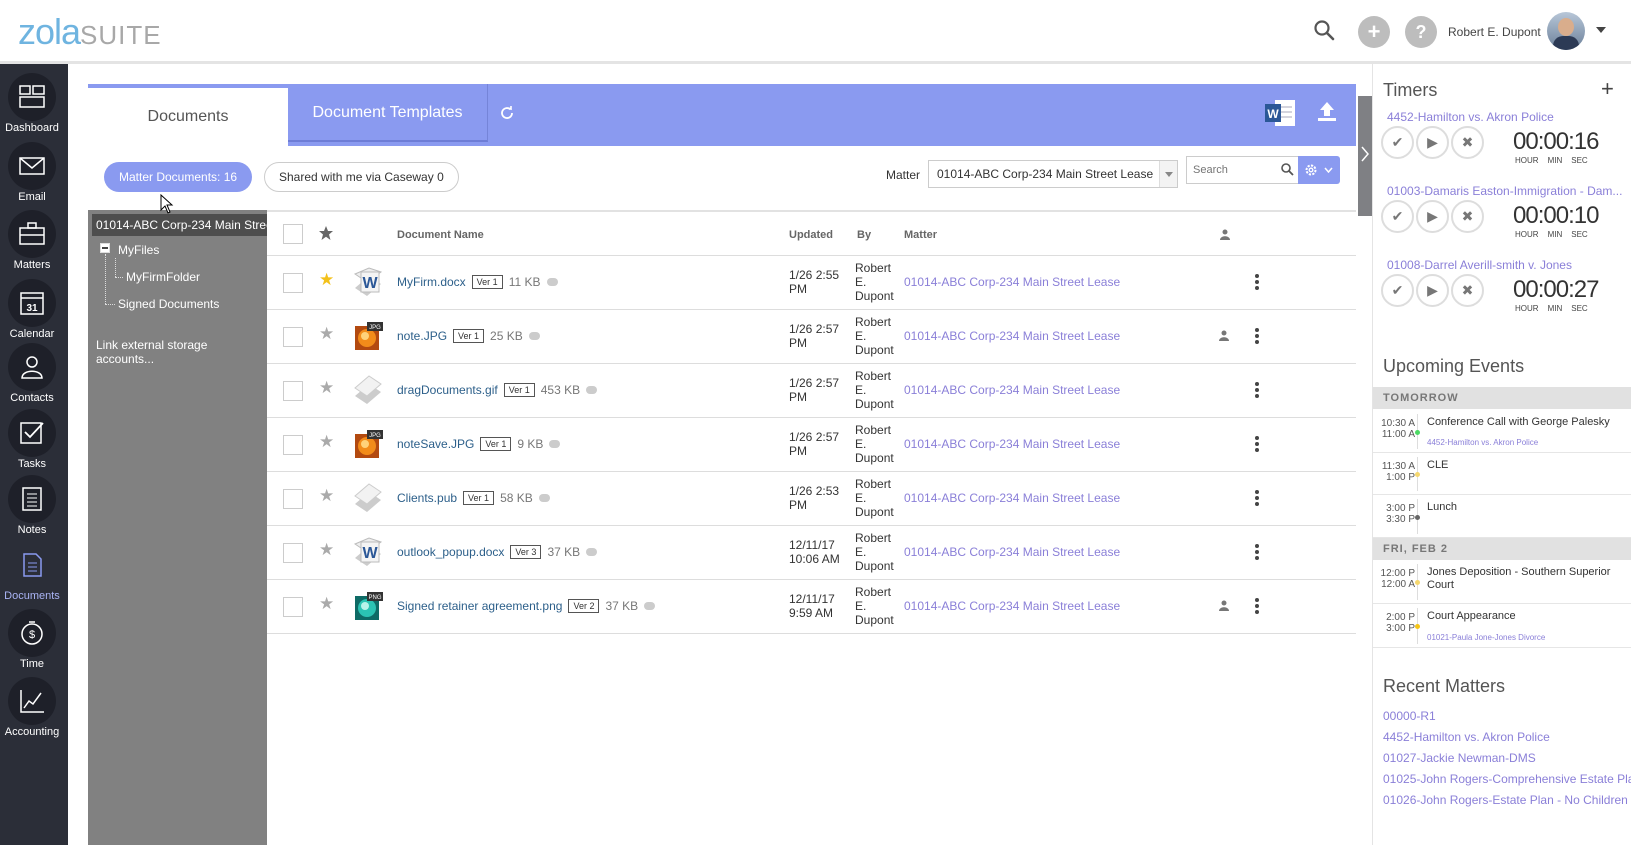 The height and width of the screenshot is (845, 1631). What do you see at coordinates (1502, 474) in the screenshot?
I see `event-item: 11:30 A 1:00 P CLE` at bounding box center [1502, 474].